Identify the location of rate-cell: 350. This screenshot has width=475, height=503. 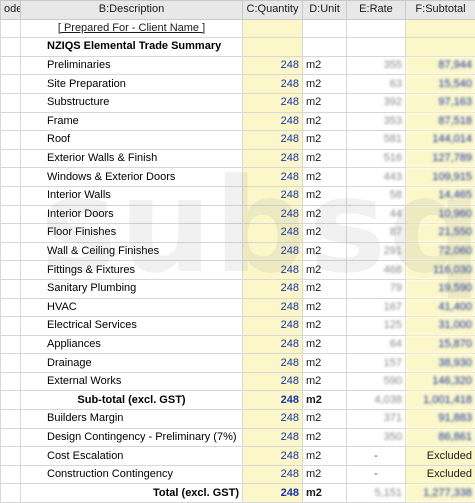
(376, 437).